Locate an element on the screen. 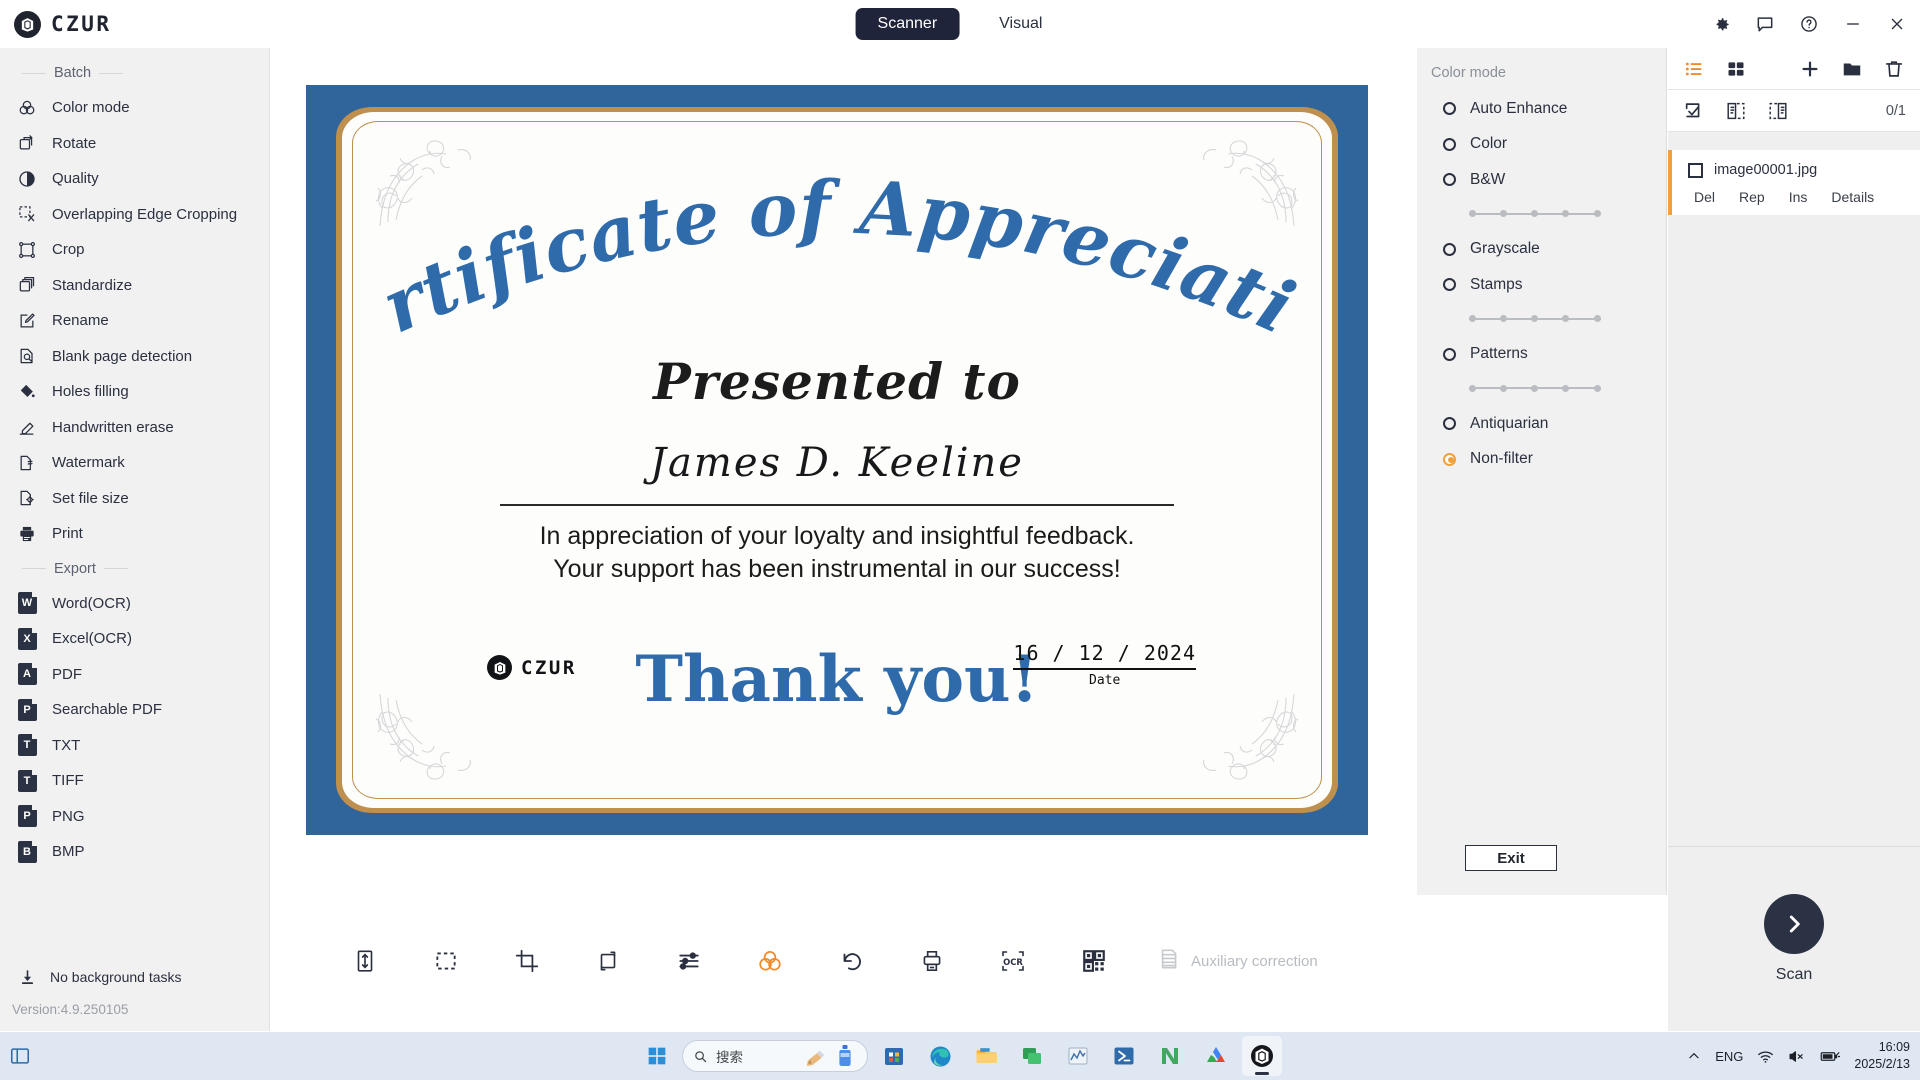 This screenshot has width=1920, height=1080. gear-icon is located at coordinates (1721, 24).